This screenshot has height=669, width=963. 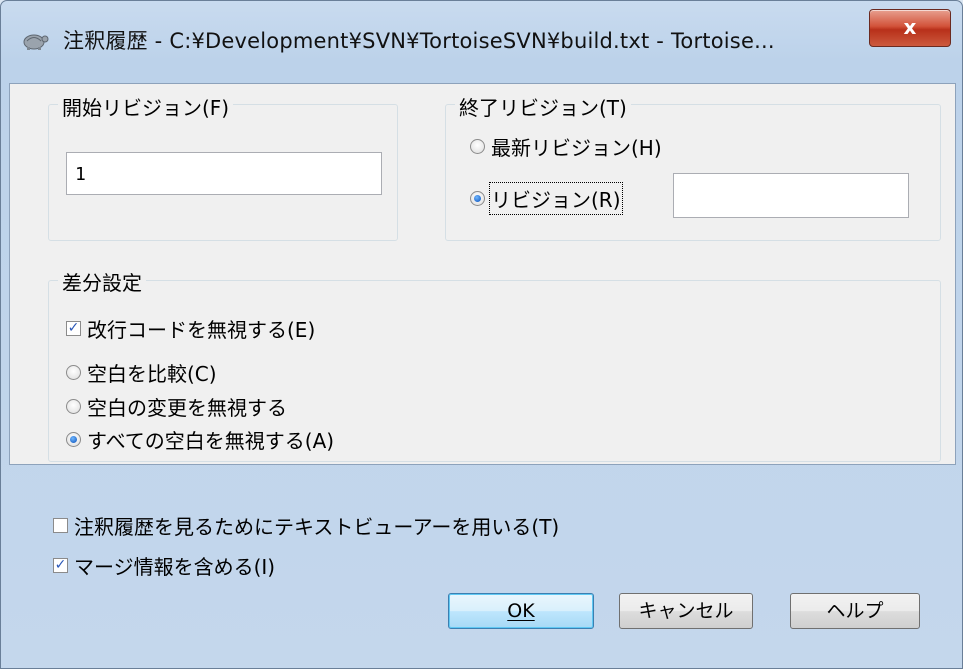 I want to click on end-revision-label: 終了リビジョン(T), so click(x=543, y=106).